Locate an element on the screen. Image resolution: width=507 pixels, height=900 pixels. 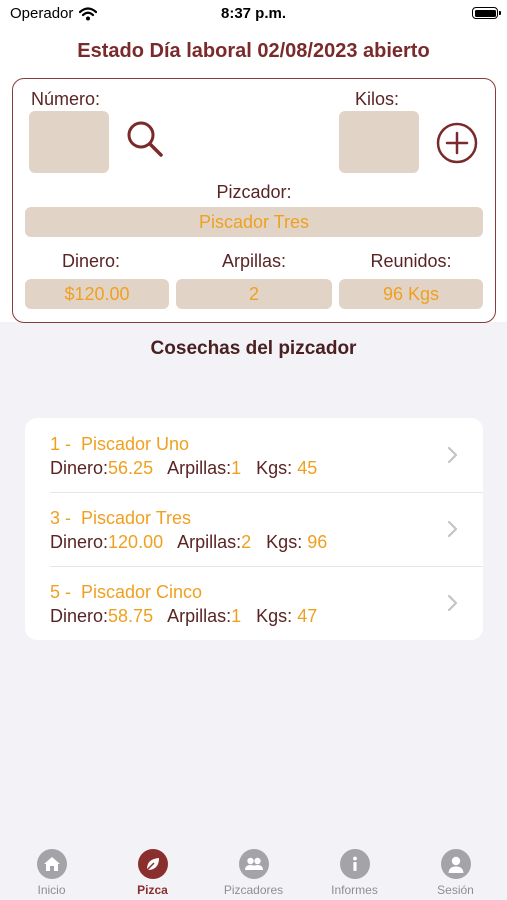
harvest-details: Dinero:56.25 Arpillas:1 Kgs: 45 is located at coordinates (183, 468).